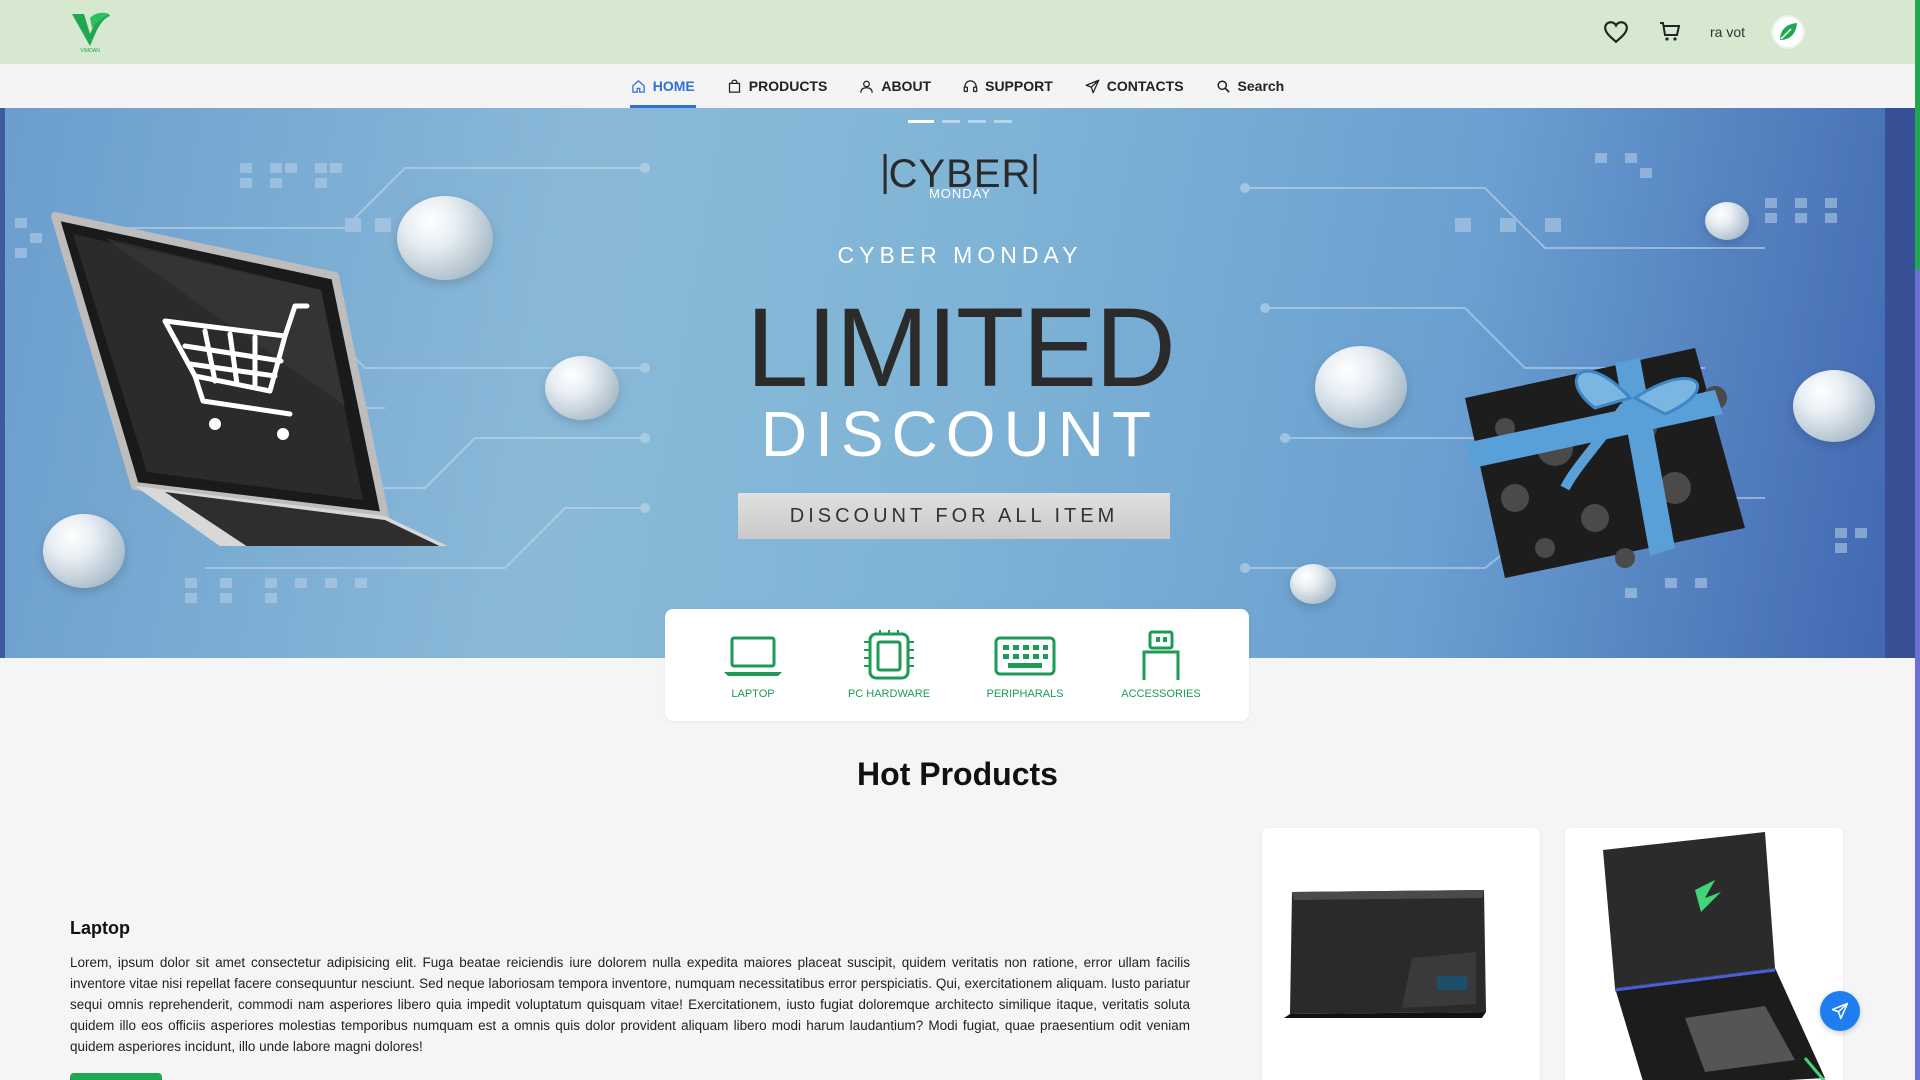 The width and height of the screenshot is (1920, 1080). What do you see at coordinates (970, 85) in the screenshot?
I see `headset-icon` at bounding box center [970, 85].